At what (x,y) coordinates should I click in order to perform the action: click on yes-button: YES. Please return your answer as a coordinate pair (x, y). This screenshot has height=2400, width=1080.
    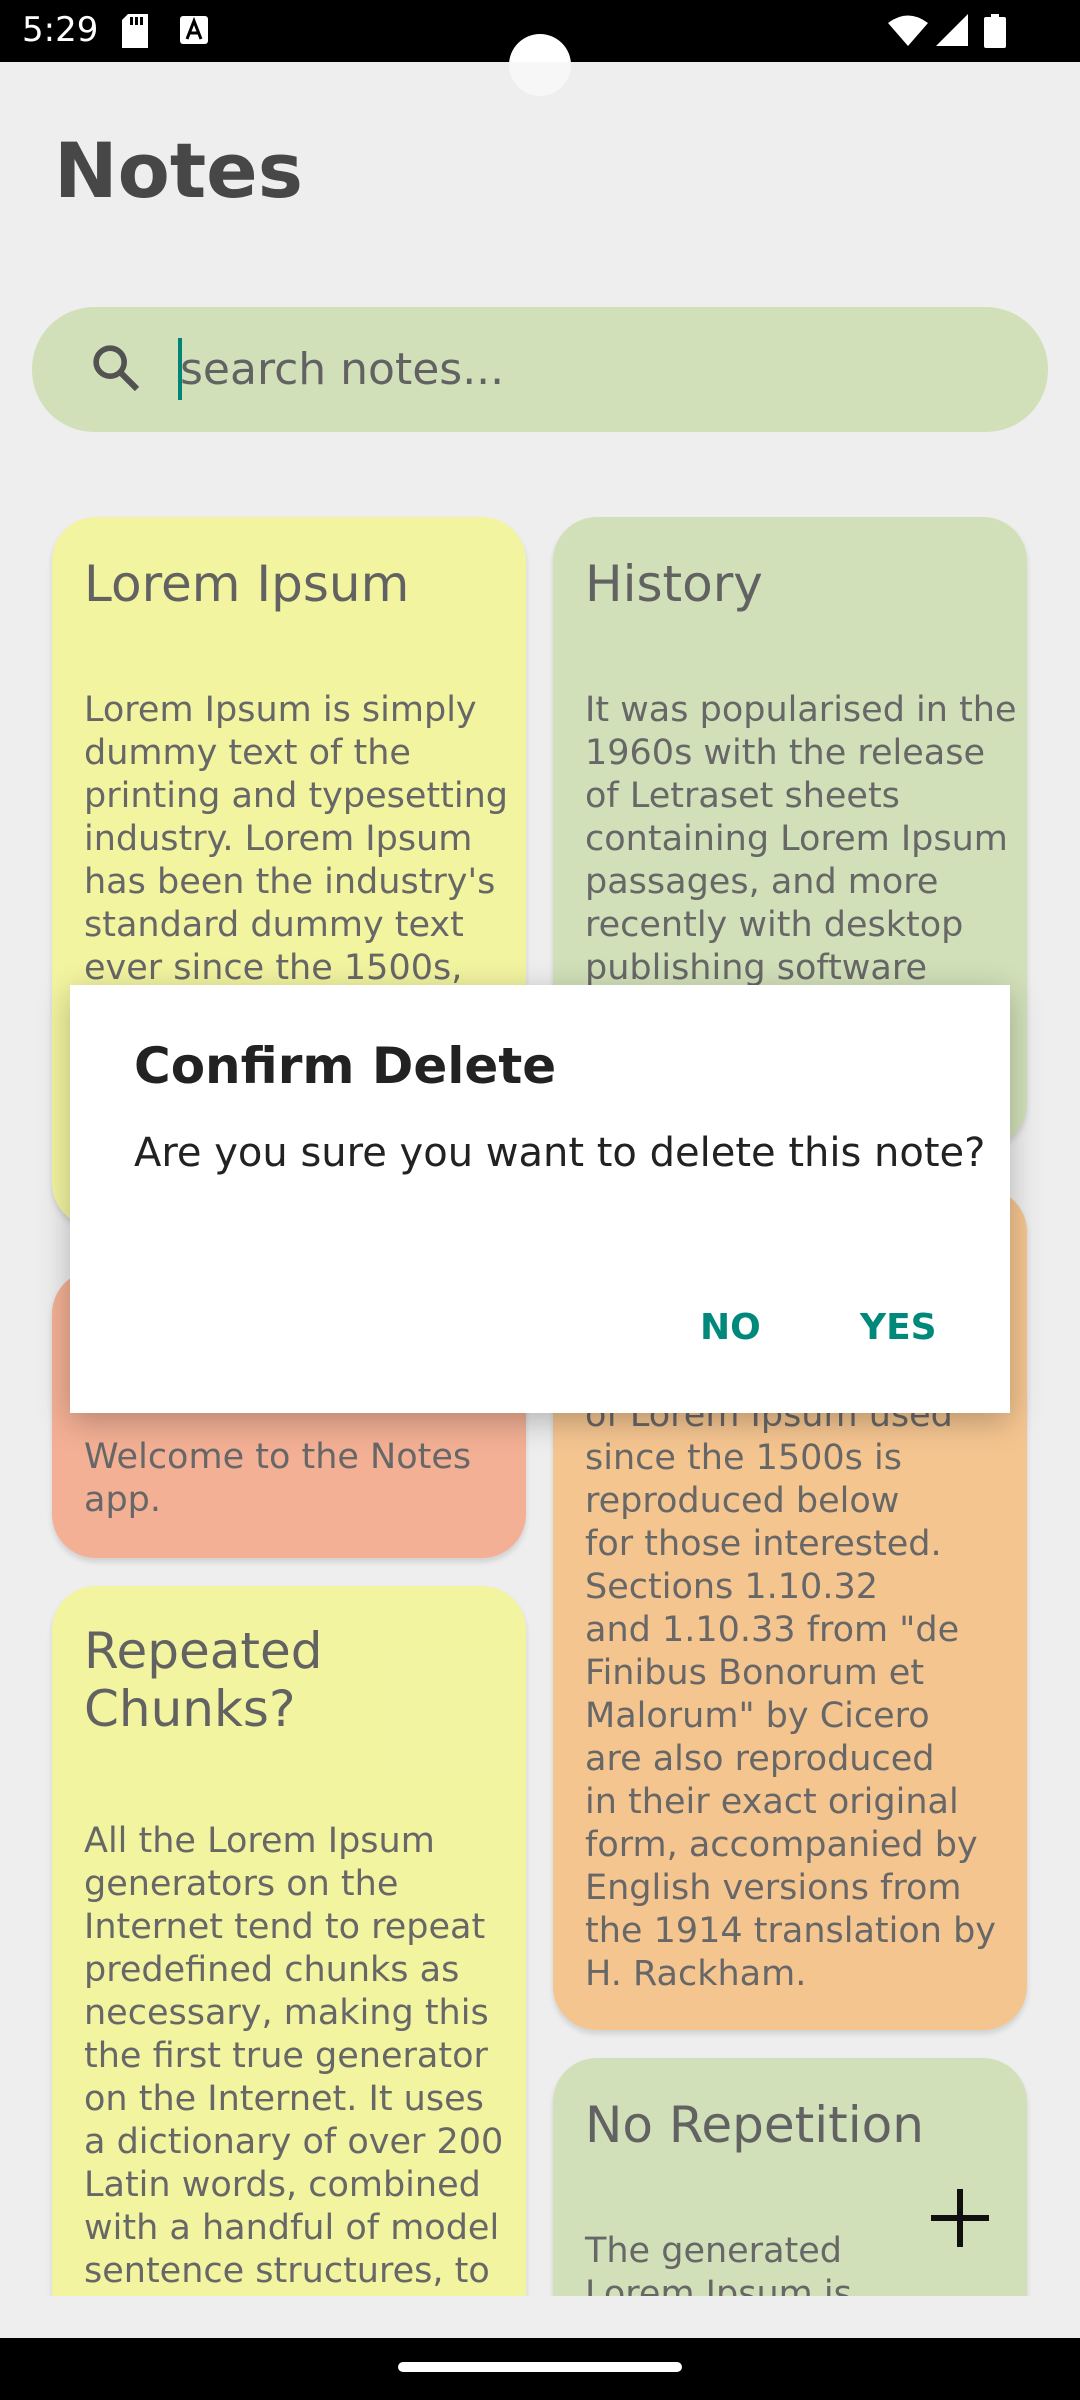
    Looking at the image, I should click on (898, 1327).